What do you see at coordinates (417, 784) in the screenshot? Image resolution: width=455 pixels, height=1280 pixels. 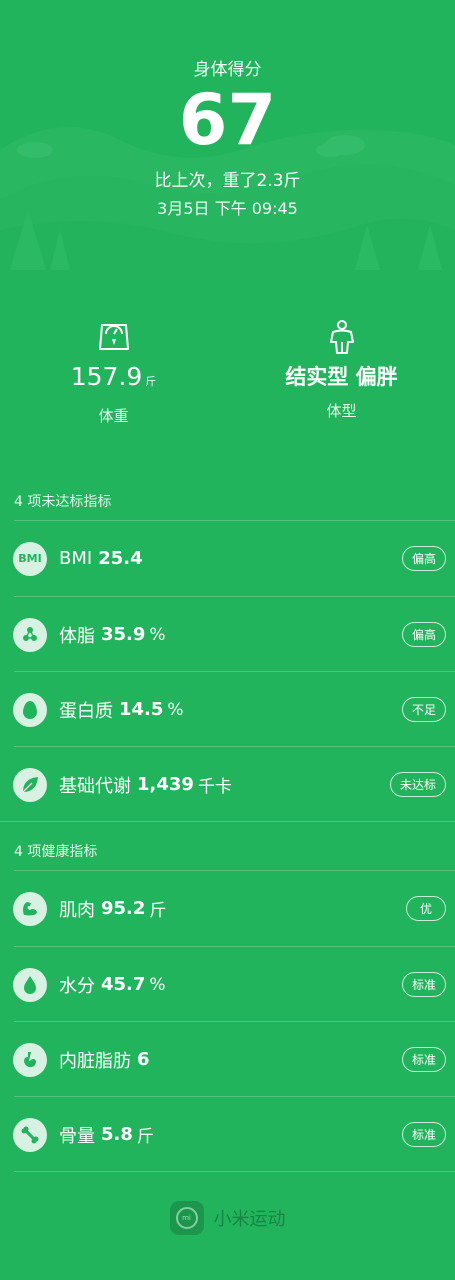 I see `status-badge: 未达标` at bounding box center [417, 784].